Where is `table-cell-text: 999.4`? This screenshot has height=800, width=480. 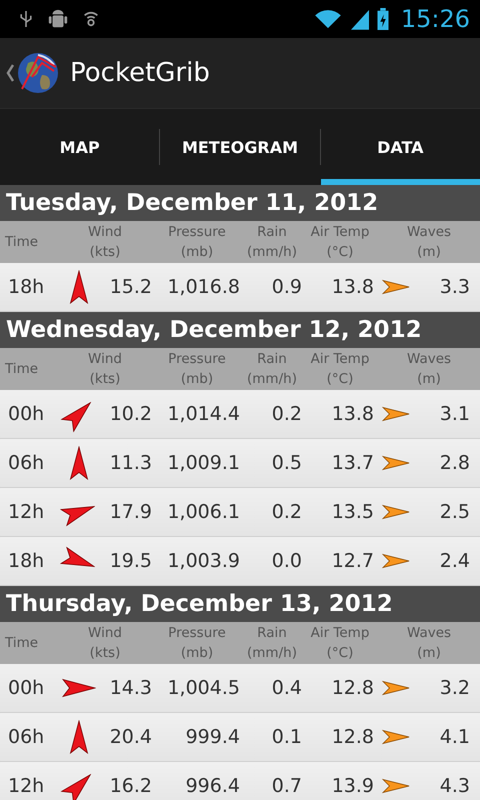
table-cell-text: 999.4 is located at coordinates (212, 737).